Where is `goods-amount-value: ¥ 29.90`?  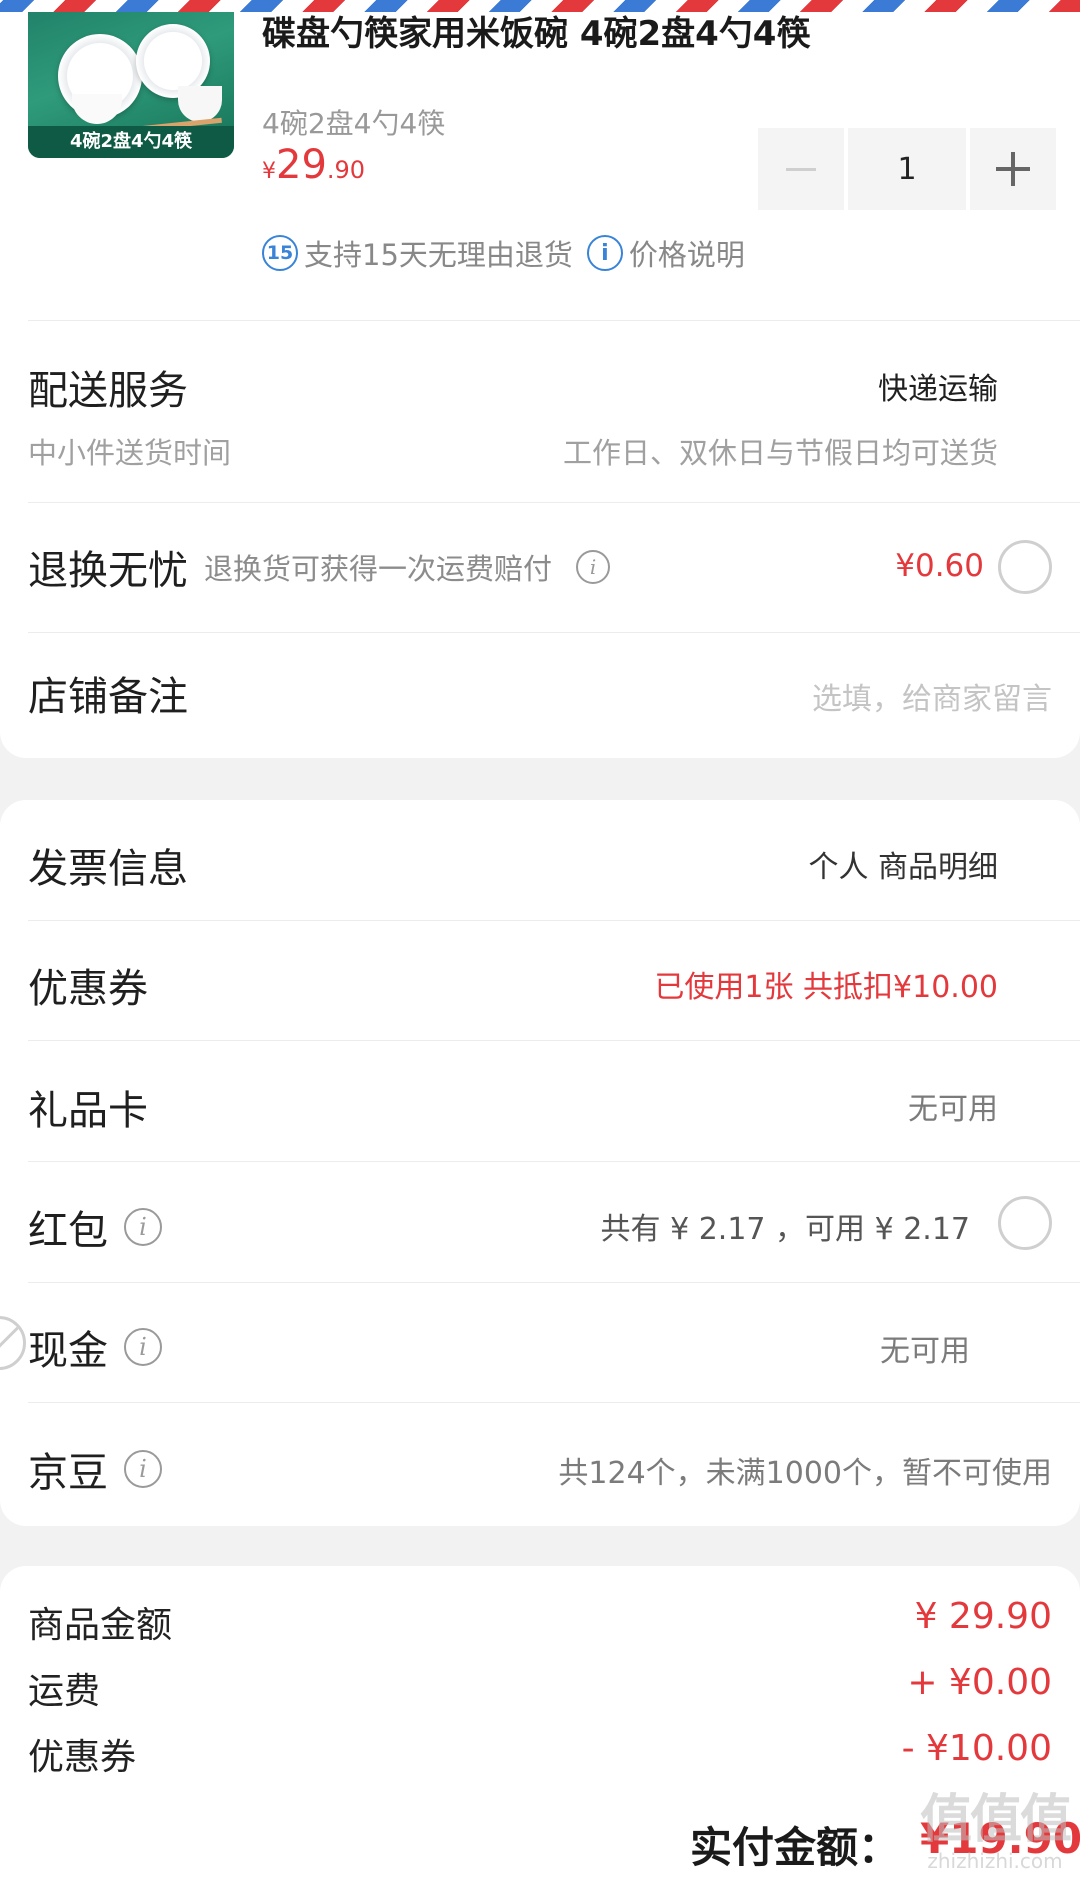
goods-amount-value: ¥ 29.90 is located at coordinates (983, 1616).